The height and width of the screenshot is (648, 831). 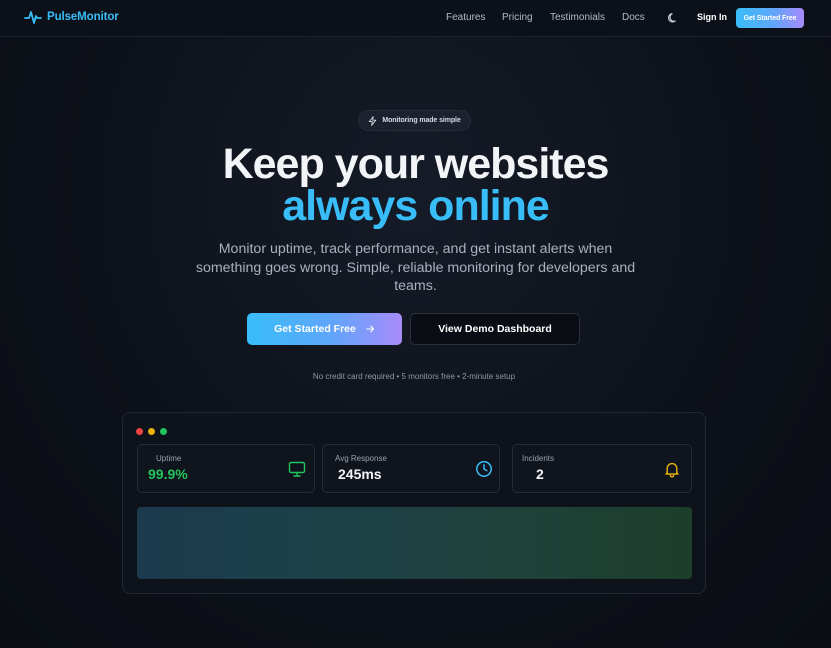 What do you see at coordinates (315, 329) in the screenshot?
I see `get-started-label: Get Started Free` at bounding box center [315, 329].